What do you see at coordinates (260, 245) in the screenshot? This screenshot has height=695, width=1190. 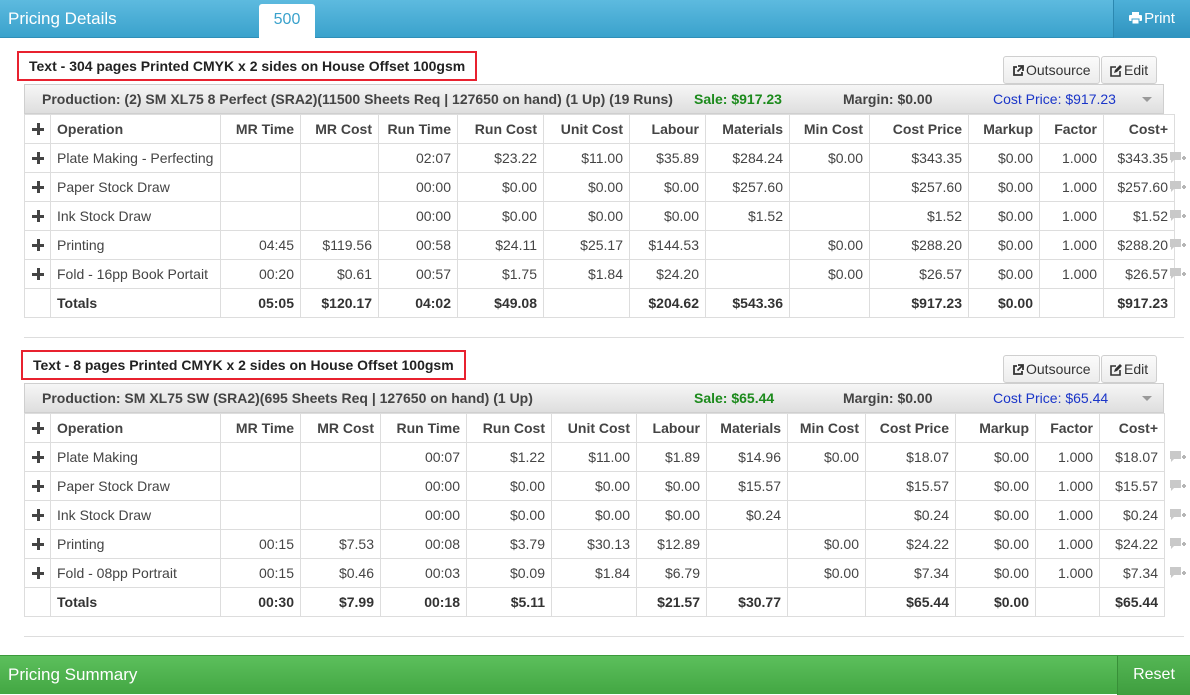 I see `cell-mr-time: 04:45` at bounding box center [260, 245].